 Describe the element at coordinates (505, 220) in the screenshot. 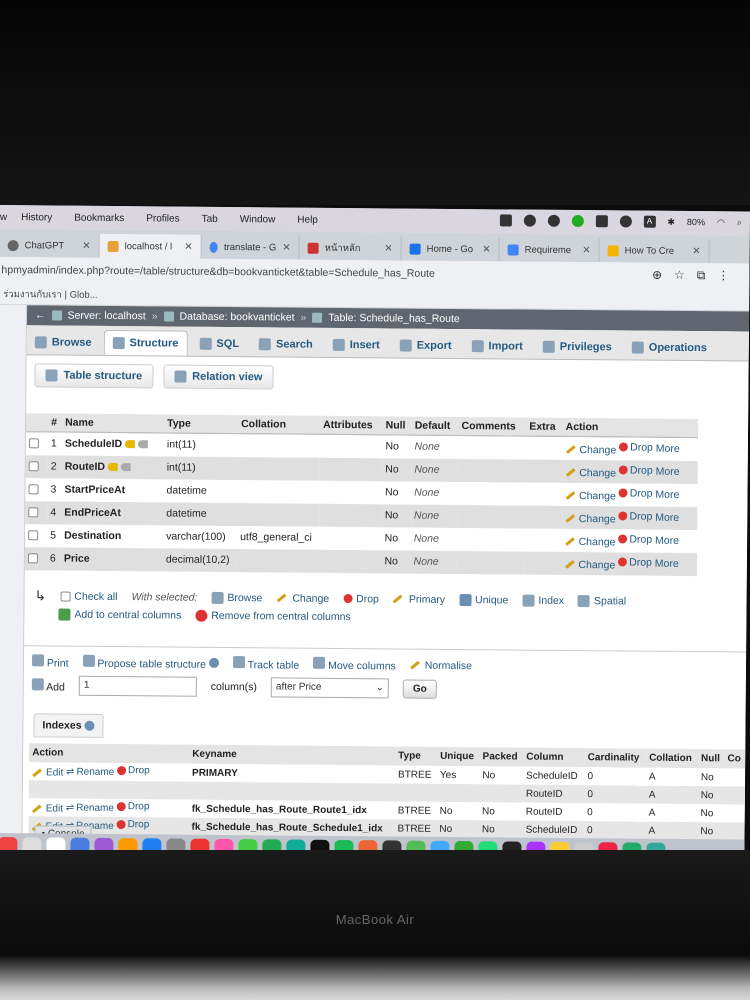

I see `status-icon` at that location.